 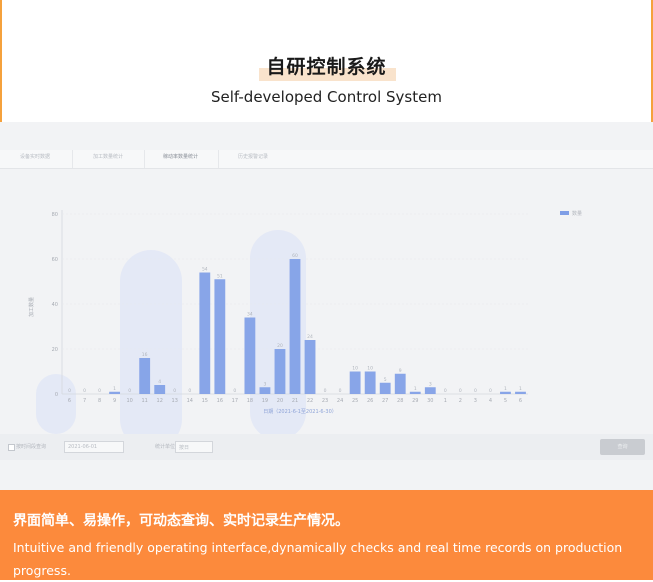 What do you see at coordinates (55, 215) in the screenshot?
I see `chart-y-tick-label: 80` at bounding box center [55, 215].